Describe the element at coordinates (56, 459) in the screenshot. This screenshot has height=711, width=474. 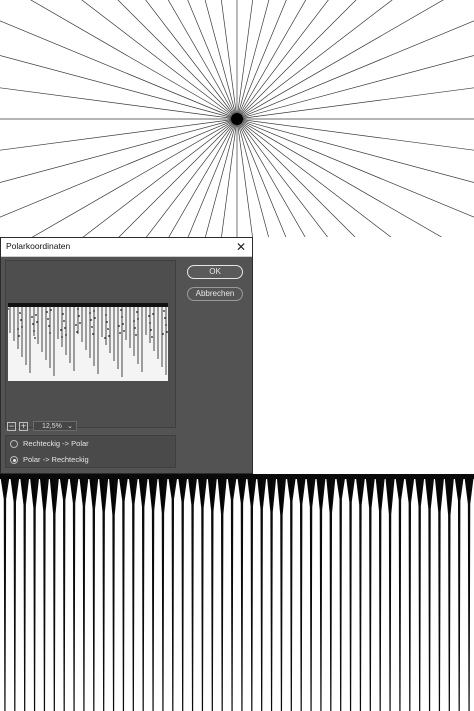
I see `option-label: Polar -> Rechteckig` at that location.